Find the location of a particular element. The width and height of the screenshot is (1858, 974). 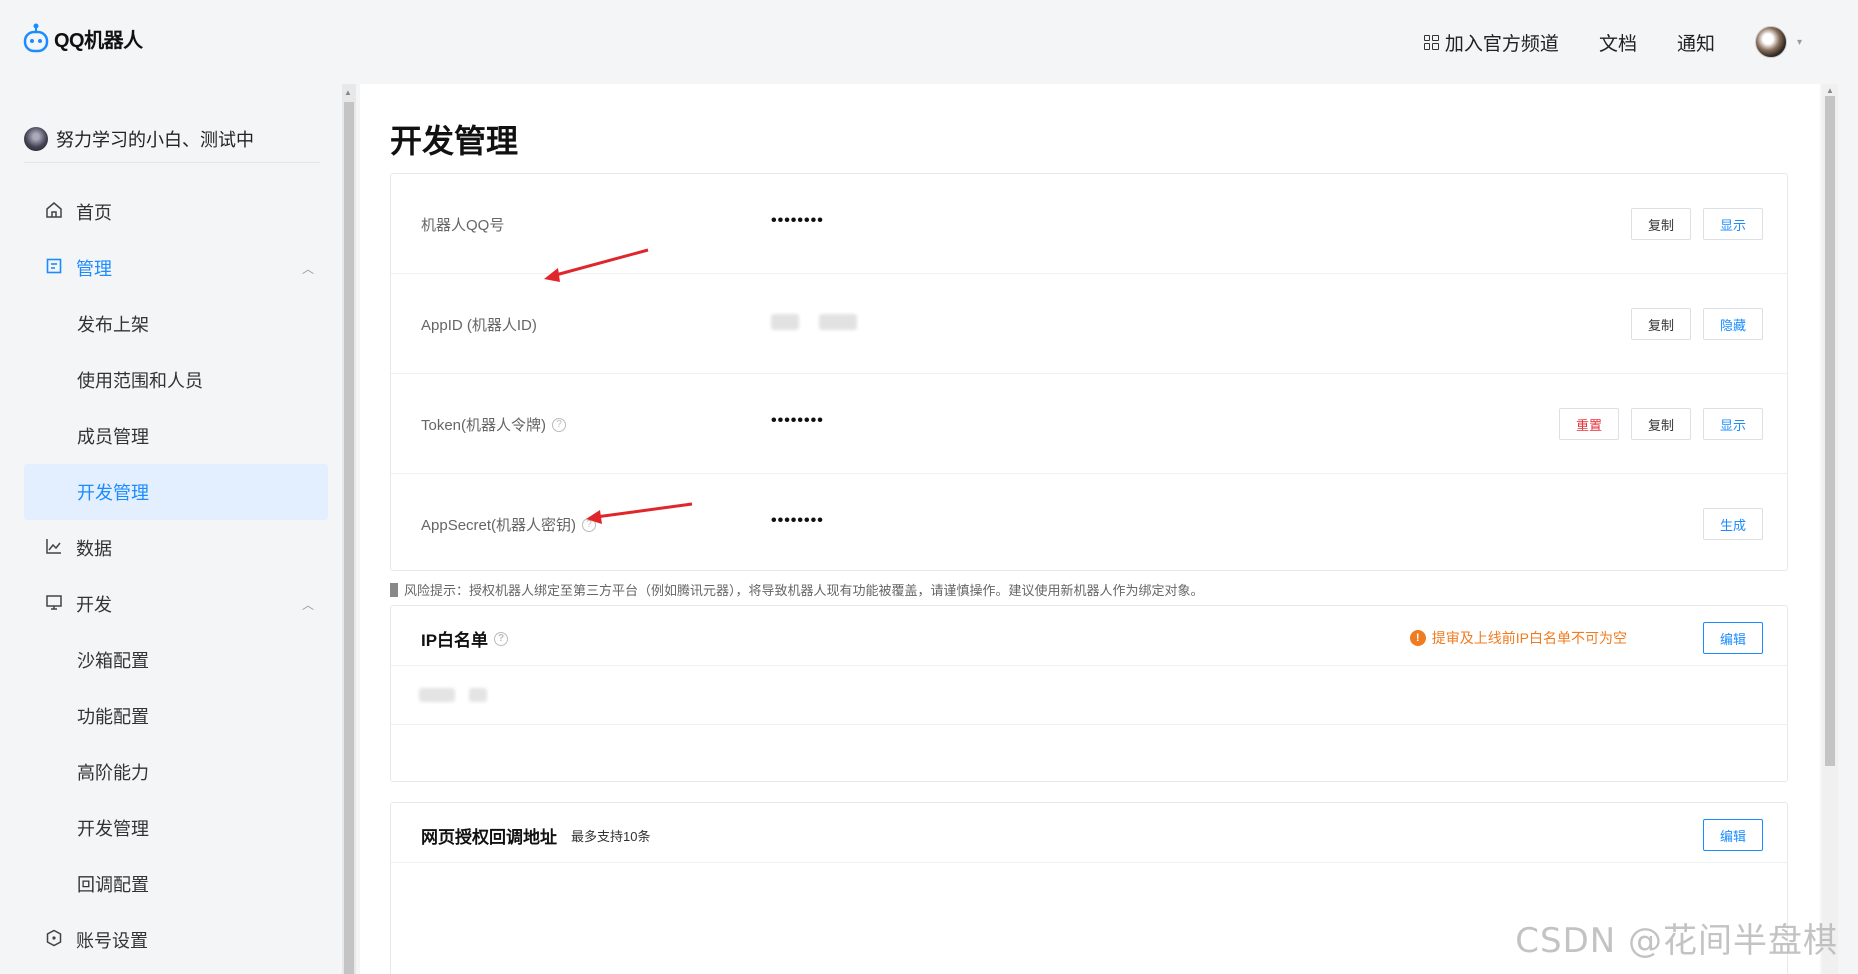

credential-label-text: AppSecret(机器人密钥) is located at coordinates (499, 525).